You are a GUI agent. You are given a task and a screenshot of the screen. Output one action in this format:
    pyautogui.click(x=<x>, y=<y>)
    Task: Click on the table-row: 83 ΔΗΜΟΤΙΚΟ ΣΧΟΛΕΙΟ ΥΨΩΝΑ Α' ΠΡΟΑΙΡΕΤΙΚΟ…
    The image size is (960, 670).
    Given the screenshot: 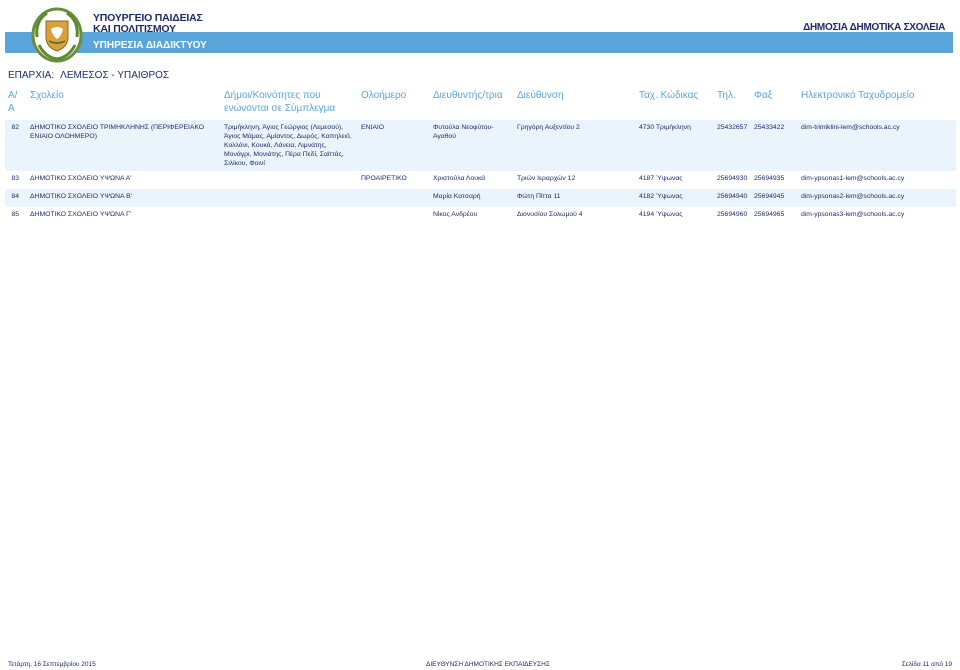 What is the action you would take?
    pyautogui.click(x=480, y=180)
    